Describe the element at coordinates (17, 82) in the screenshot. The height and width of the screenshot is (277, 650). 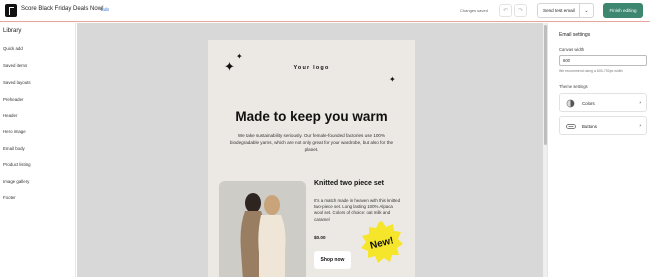
I see `sidebar-item-saved-layouts: Saved layouts` at that location.